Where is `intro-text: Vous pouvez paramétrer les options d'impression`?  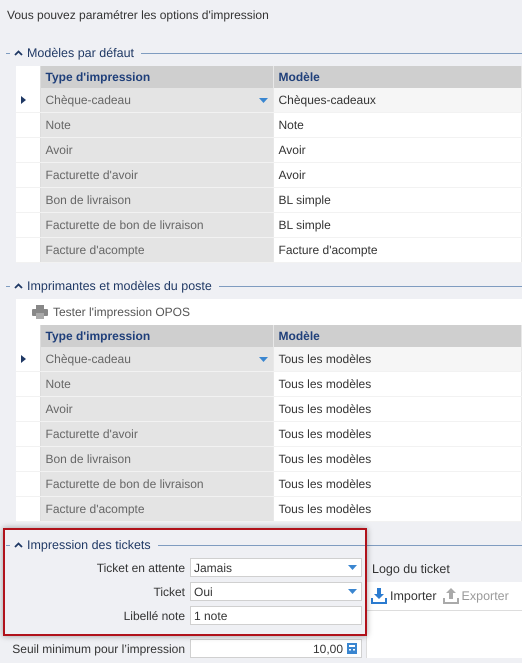
intro-text: Vous pouvez paramétrer les options d'impression is located at coordinates (138, 15).